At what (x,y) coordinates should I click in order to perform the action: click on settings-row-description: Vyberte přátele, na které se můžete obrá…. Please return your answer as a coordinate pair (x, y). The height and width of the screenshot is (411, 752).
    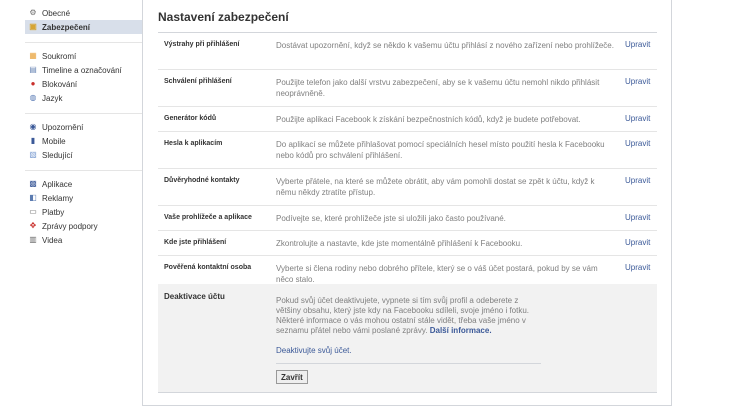
    Looking at the image, I should click on (435, 187).